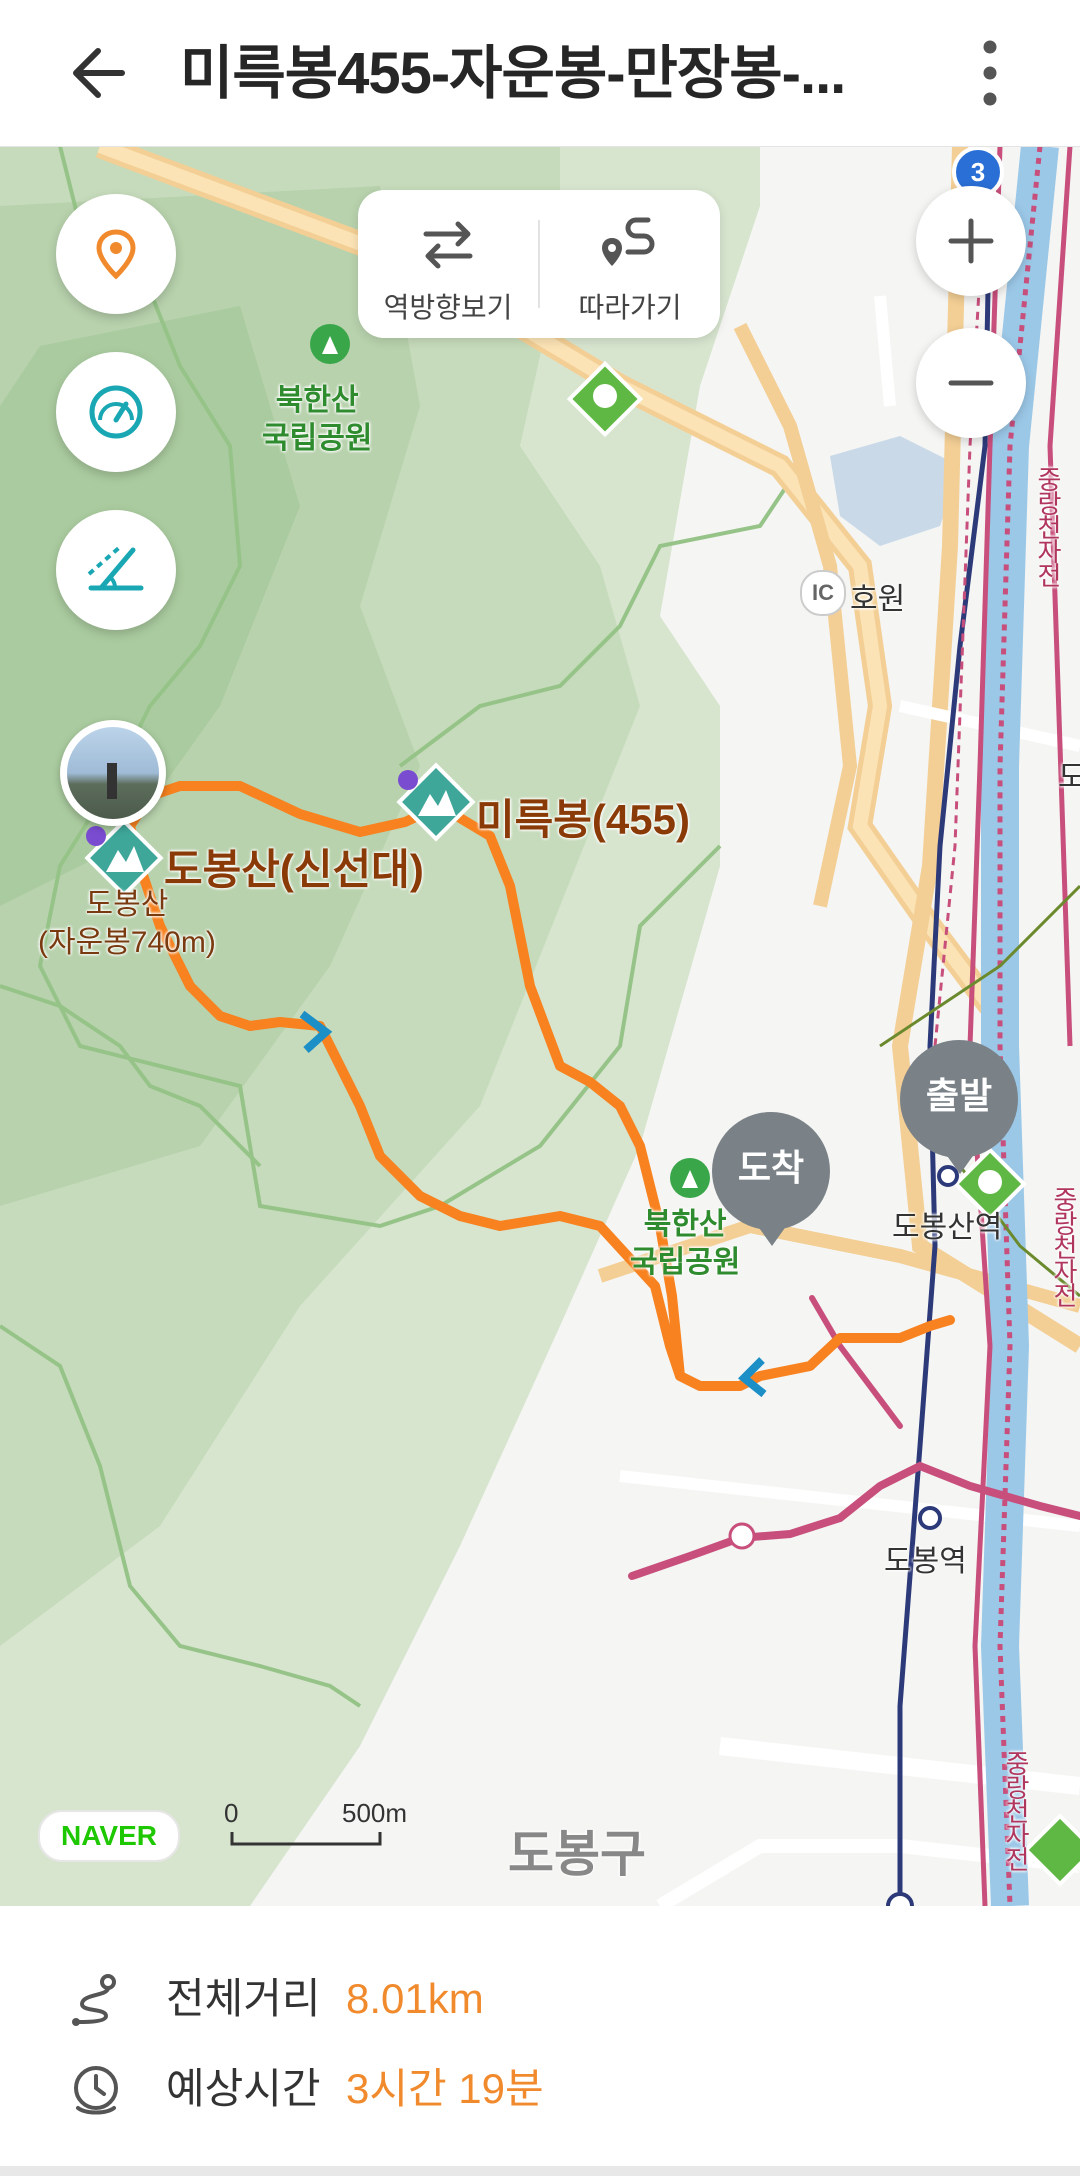 The image size is (1080, 2176). I want to click on photo-thumbnail, so click(113, 773).